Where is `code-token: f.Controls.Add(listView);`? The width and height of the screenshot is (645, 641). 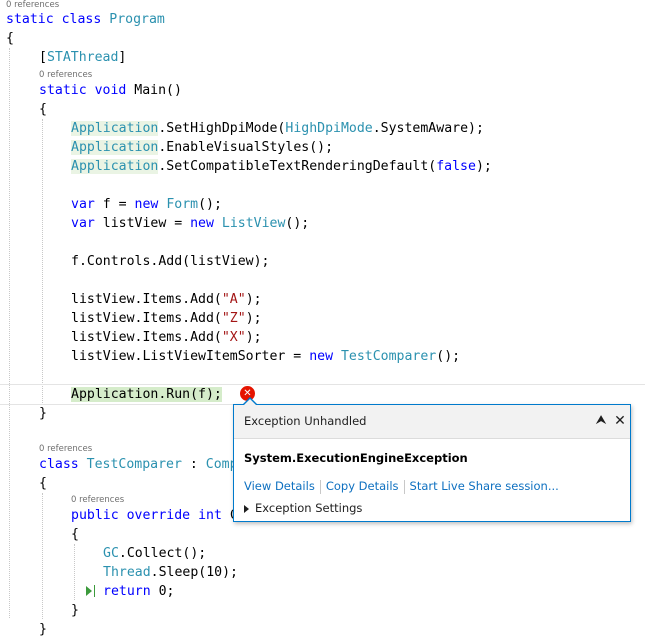 code-token: f.Controls.Add(listView); is located at coordinates (170, 261).